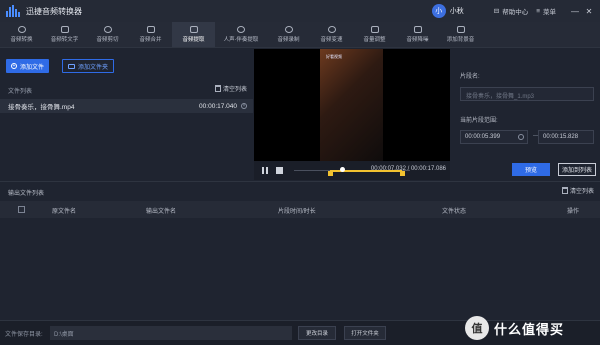  Describe the element at coordinates (265, 170) in the screenshot. I see `pause-icon` at that location.